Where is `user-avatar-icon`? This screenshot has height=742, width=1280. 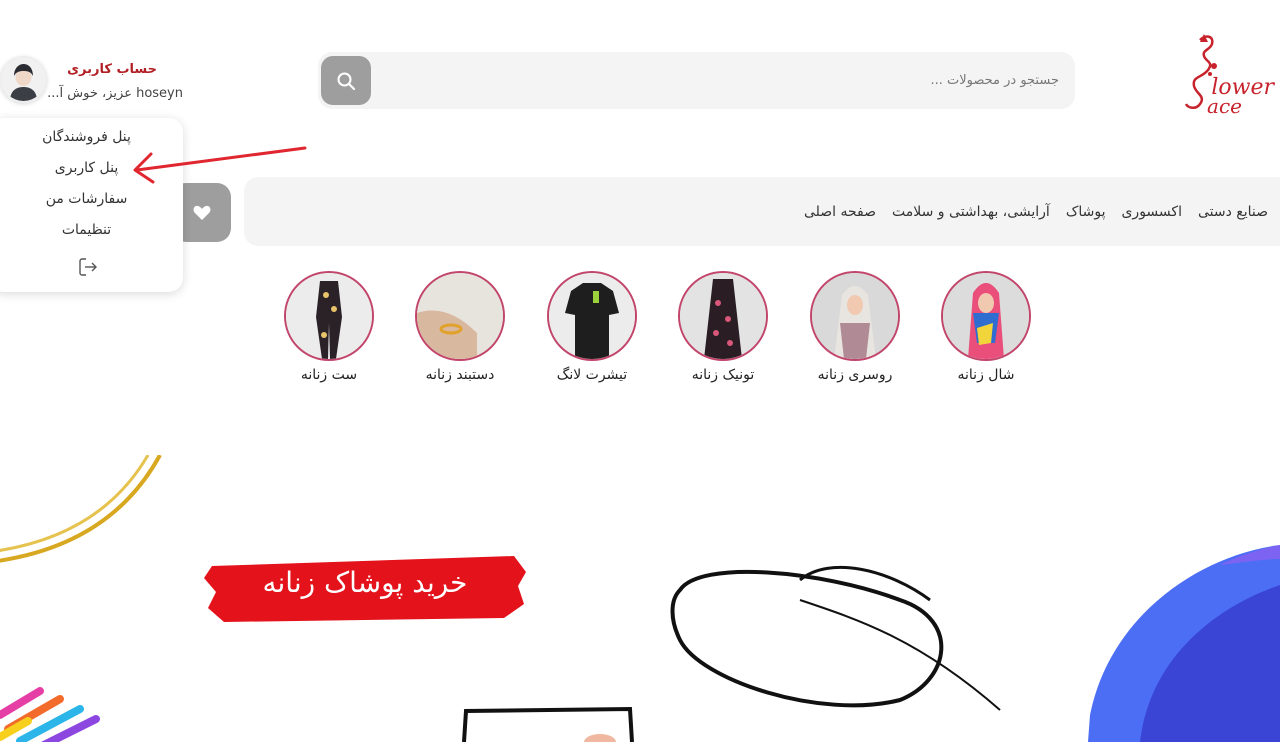 user-avatar-icon is located at coordinates (23, 79).